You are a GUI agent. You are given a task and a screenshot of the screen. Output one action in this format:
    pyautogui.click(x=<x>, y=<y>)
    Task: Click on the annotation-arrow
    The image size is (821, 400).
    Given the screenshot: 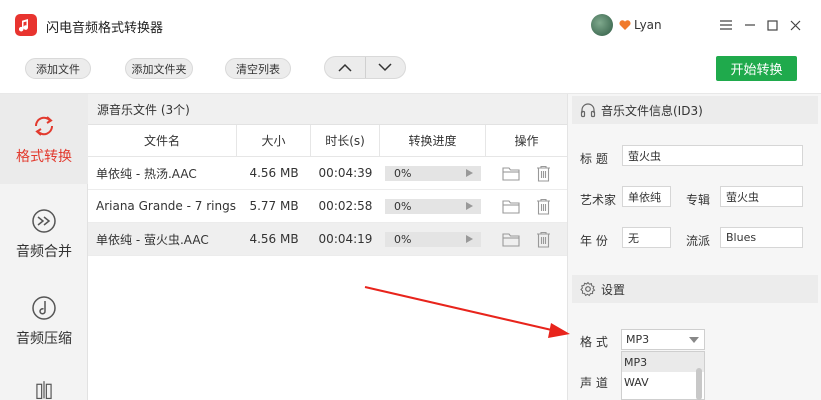 What is the action you would take?
    pyautogui.click(x=467, y=312)
    